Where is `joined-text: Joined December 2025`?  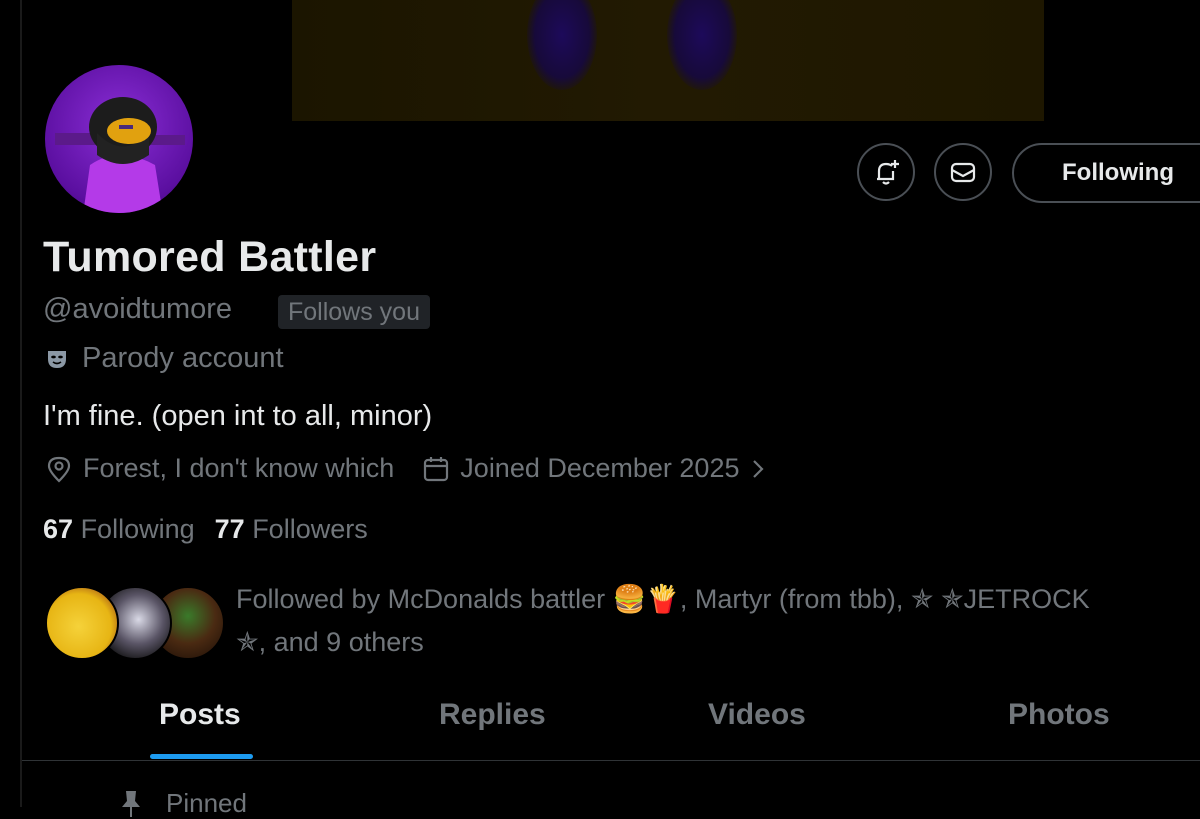 joined-text: Joined December 2025 is located at coordinates (600, 468).